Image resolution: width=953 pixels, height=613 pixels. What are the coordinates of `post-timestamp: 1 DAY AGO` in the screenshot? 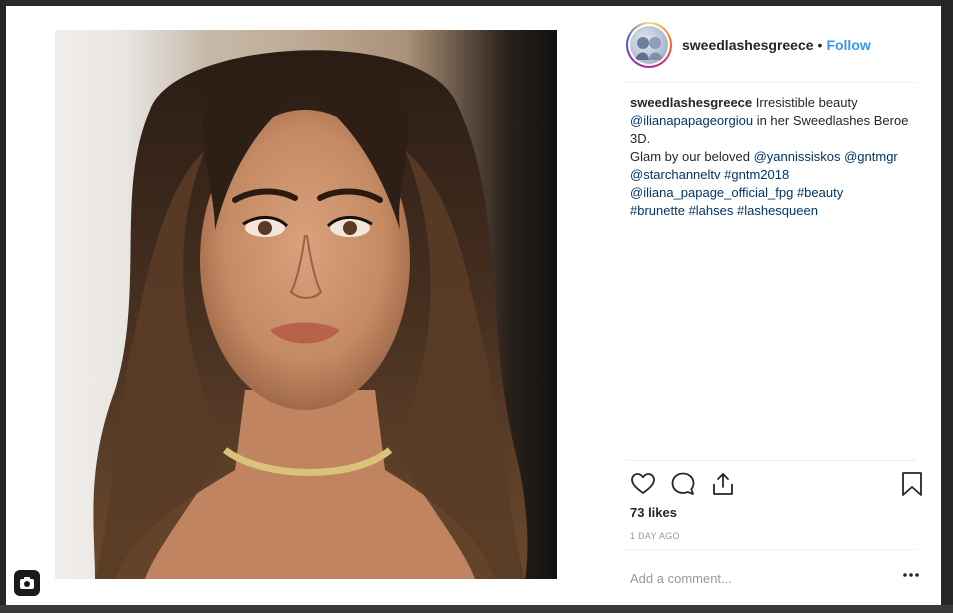 It's located at (655, 536).